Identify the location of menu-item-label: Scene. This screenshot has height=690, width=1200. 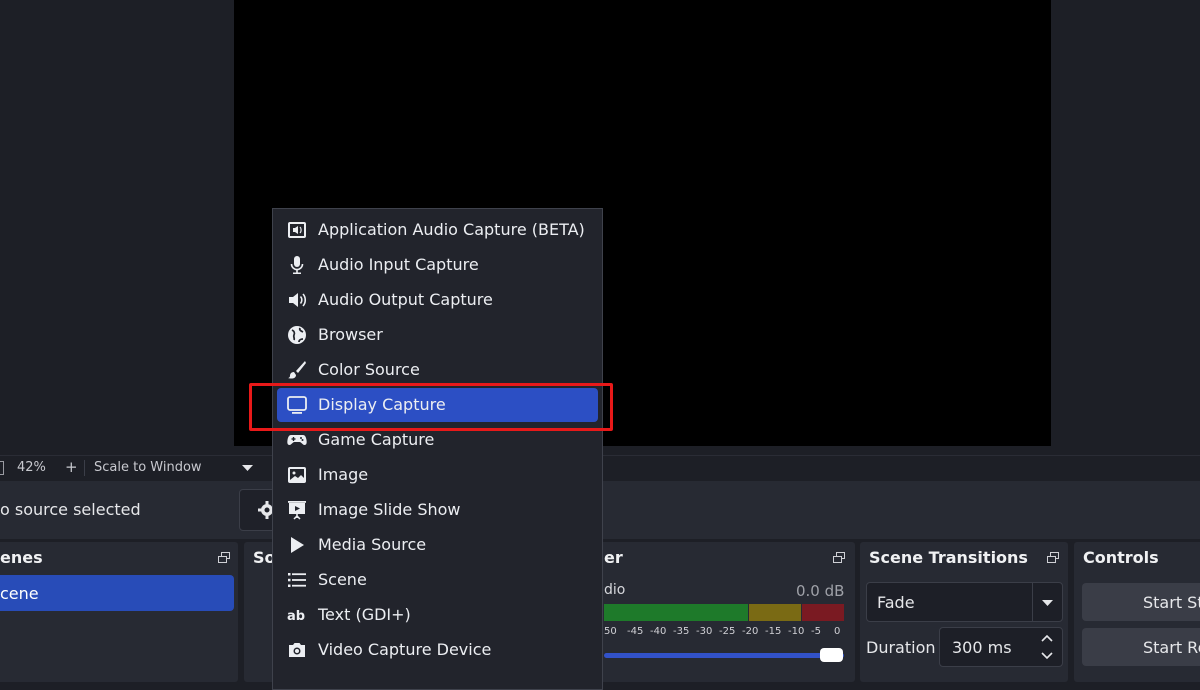
(342, 579).